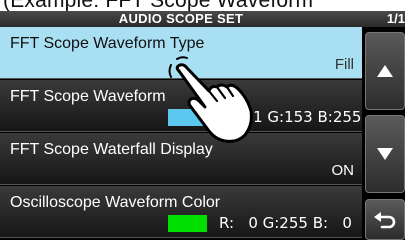 Image resolution: width=405 pixels, height=240 pixels. What do you see at coordinates (395, 18) in the screenshot?
I see `page-indicator: 1/1` at bounding box center [395, 18].